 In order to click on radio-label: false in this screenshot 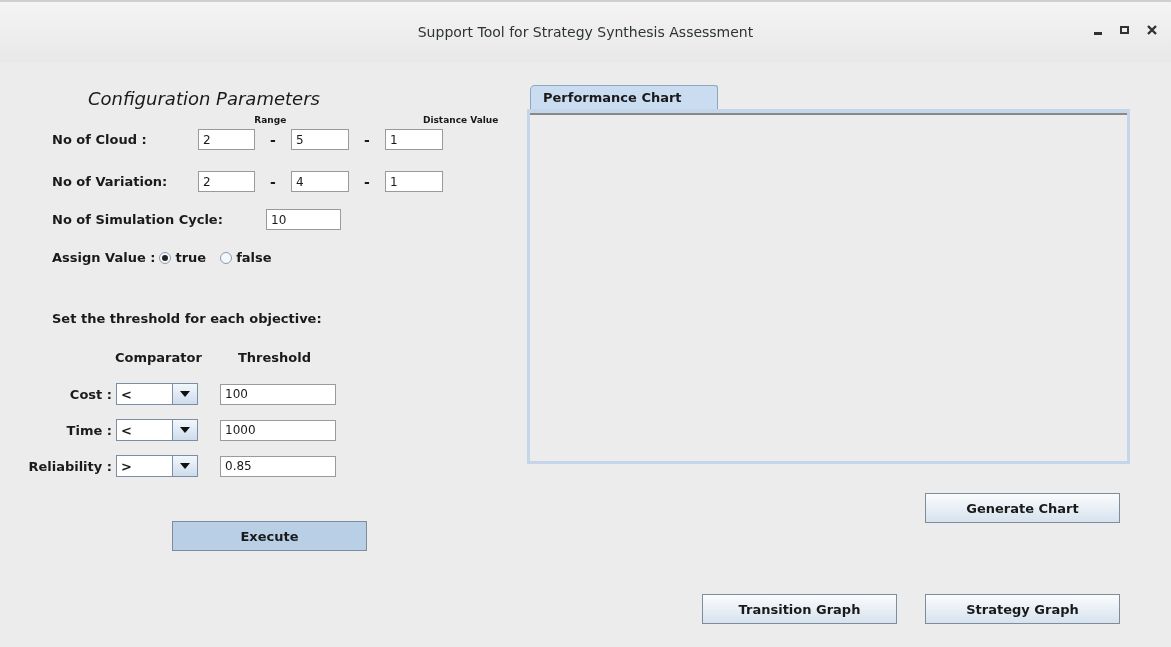, I will do `click(254, 257)`.